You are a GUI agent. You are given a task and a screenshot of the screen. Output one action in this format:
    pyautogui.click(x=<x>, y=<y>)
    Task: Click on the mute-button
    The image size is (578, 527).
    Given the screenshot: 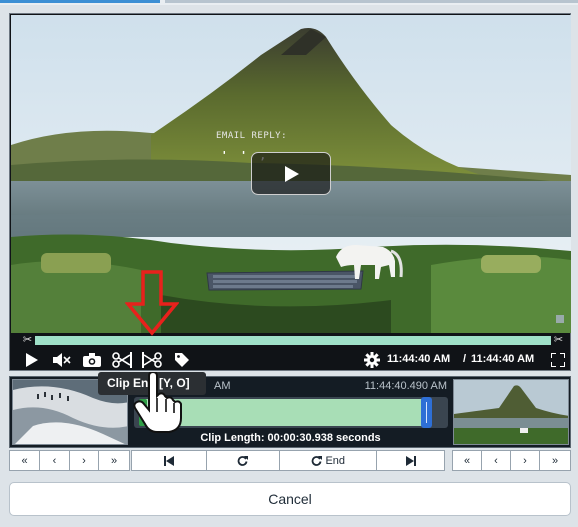 What is the action you would take?
    pyautogui.click(x=62, y=360)
    